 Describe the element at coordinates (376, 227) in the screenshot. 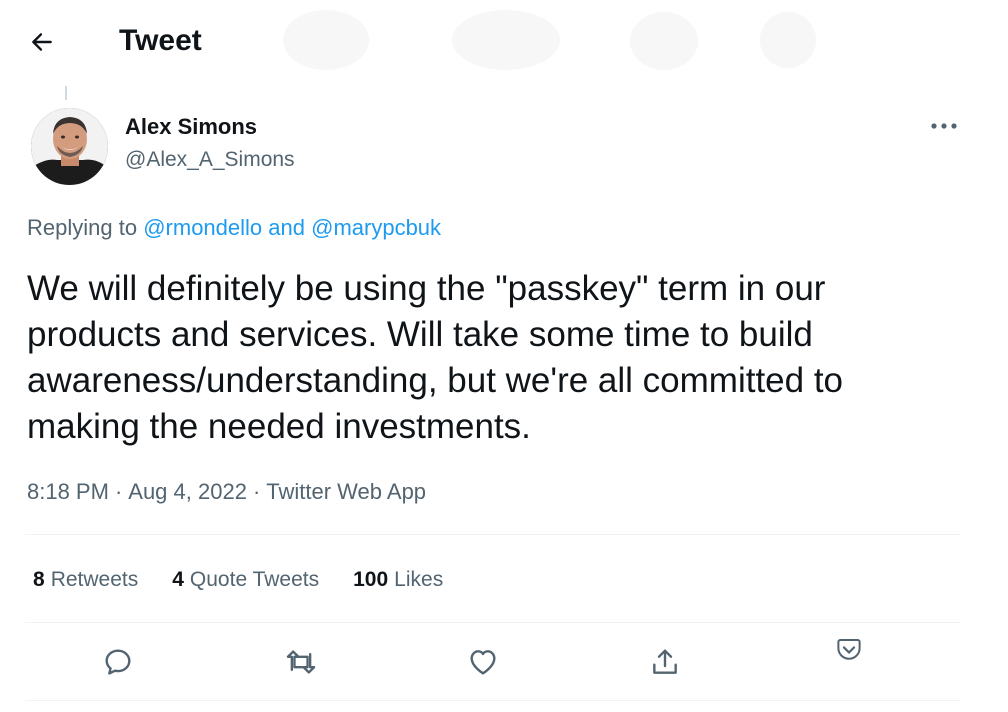

I see `reply-user-link: @marypcbuk` at that location.